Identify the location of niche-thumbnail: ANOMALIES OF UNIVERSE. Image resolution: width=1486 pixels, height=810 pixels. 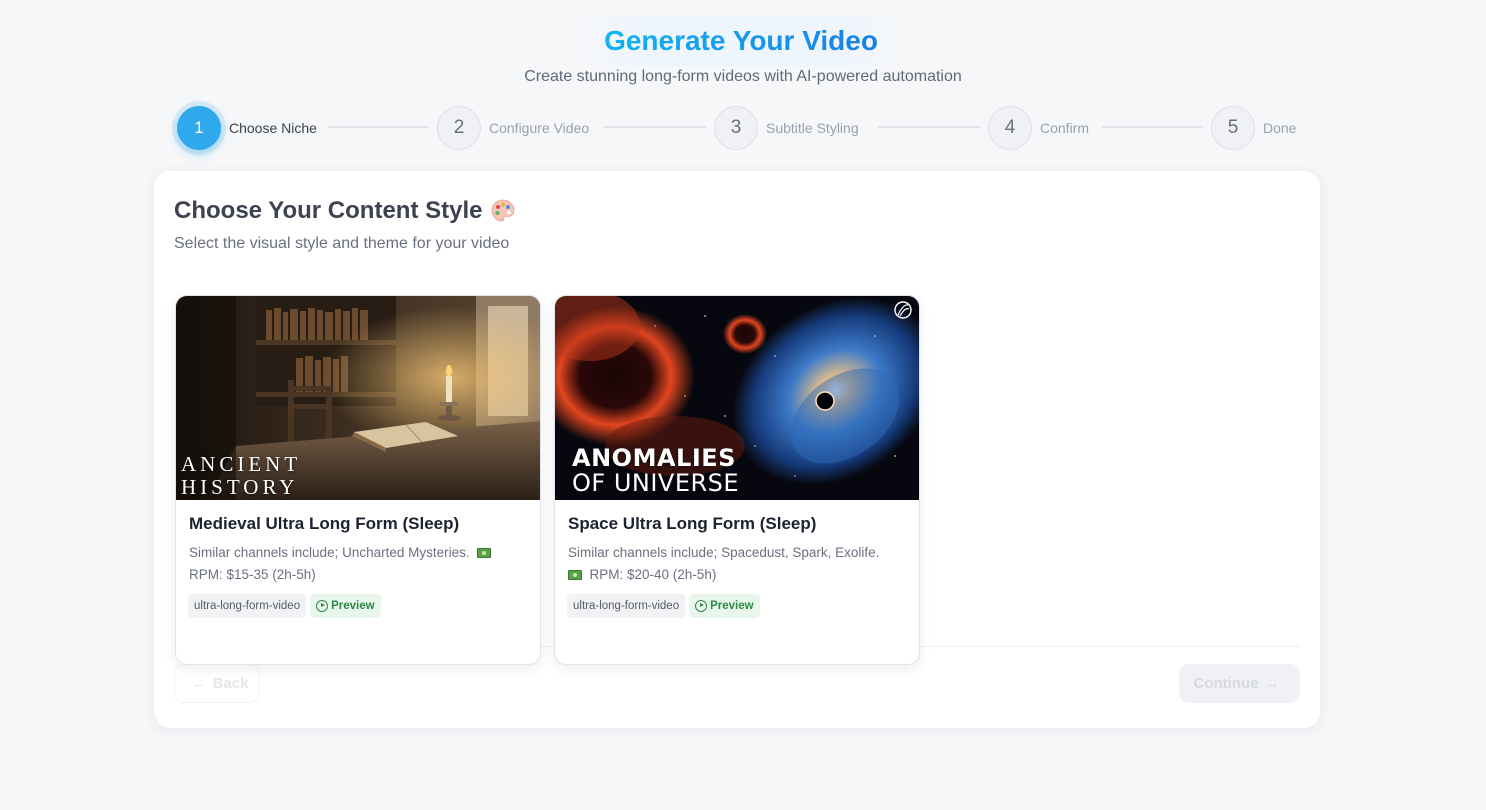
(737, 398).